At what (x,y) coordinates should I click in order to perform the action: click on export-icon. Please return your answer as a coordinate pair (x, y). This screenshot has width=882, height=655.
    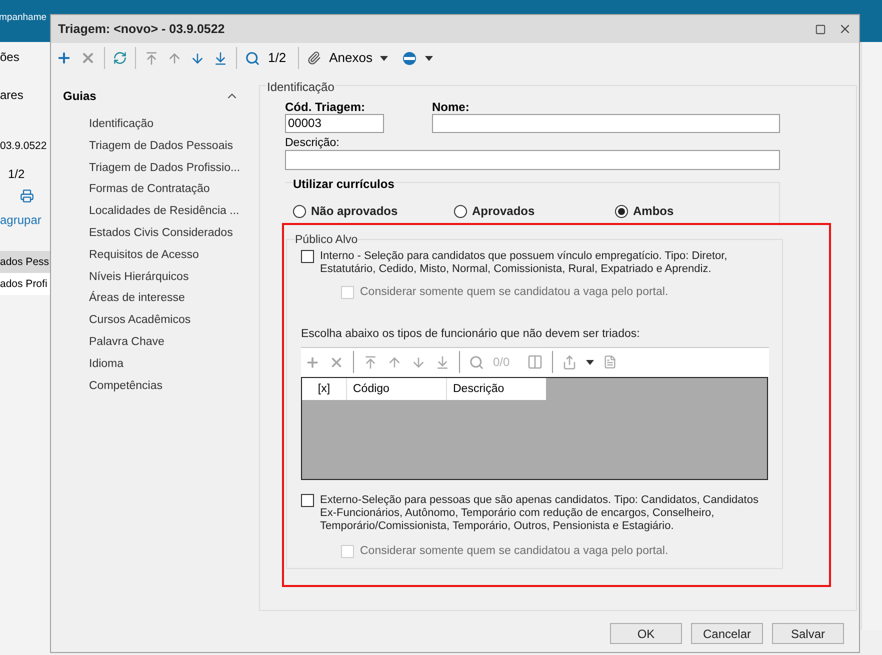
    Looking at the image, I should click on (569, 362).